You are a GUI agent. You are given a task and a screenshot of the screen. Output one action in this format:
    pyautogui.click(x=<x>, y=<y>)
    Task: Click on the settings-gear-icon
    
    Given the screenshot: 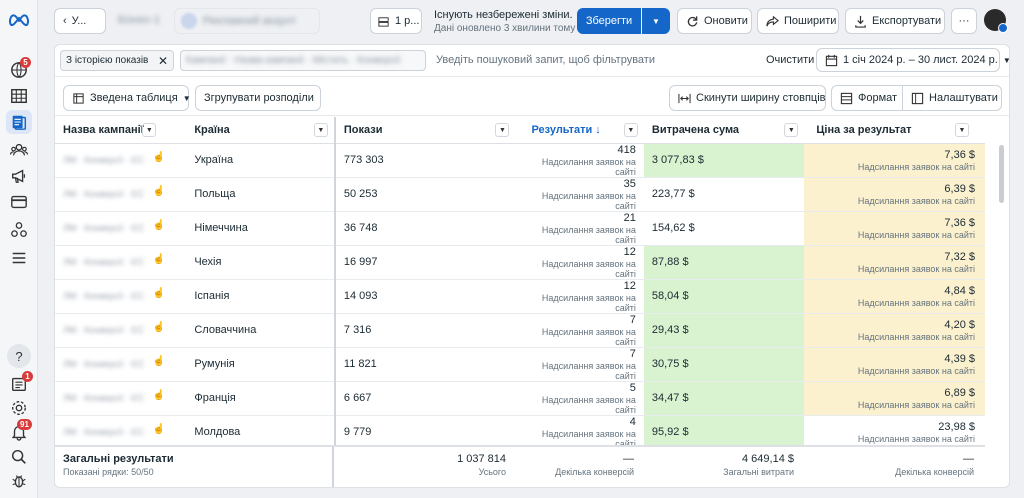 What is the action you would take?
    pyautogui.click(x=19, y=408)
    